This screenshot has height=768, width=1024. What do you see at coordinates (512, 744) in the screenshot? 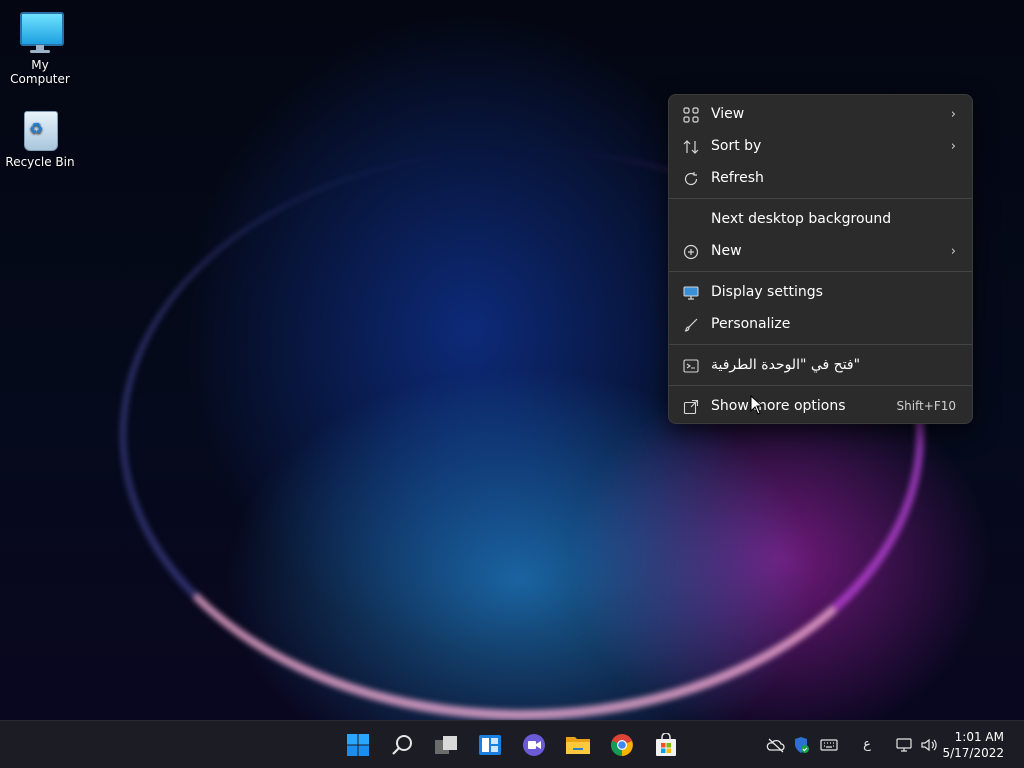
I see `taskbar: ع 1:01 AM 5/17/2022` at bounding box center [512, 744].